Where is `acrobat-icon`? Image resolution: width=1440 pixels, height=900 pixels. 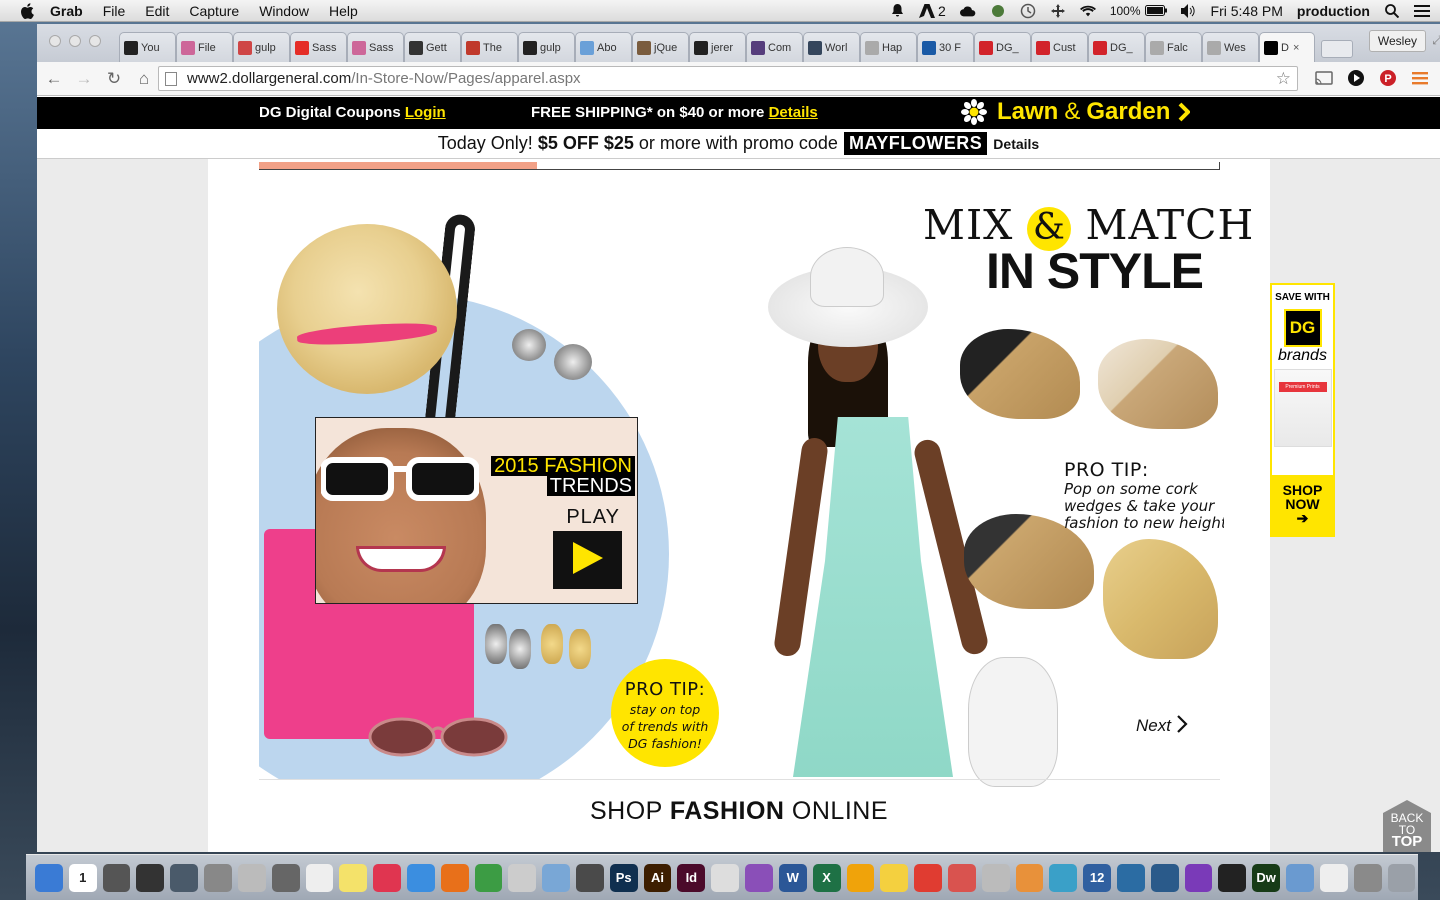 acrobat-icon is located at coordinates (725, 877).